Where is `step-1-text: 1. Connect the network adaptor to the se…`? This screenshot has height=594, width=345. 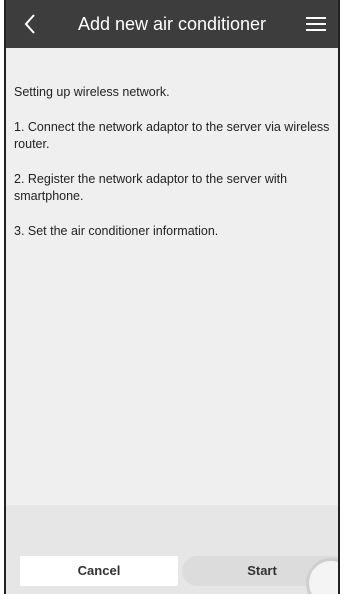 step-1-text: 1. Connect the network adaptor to the se… is located at coordinates (172, 135).